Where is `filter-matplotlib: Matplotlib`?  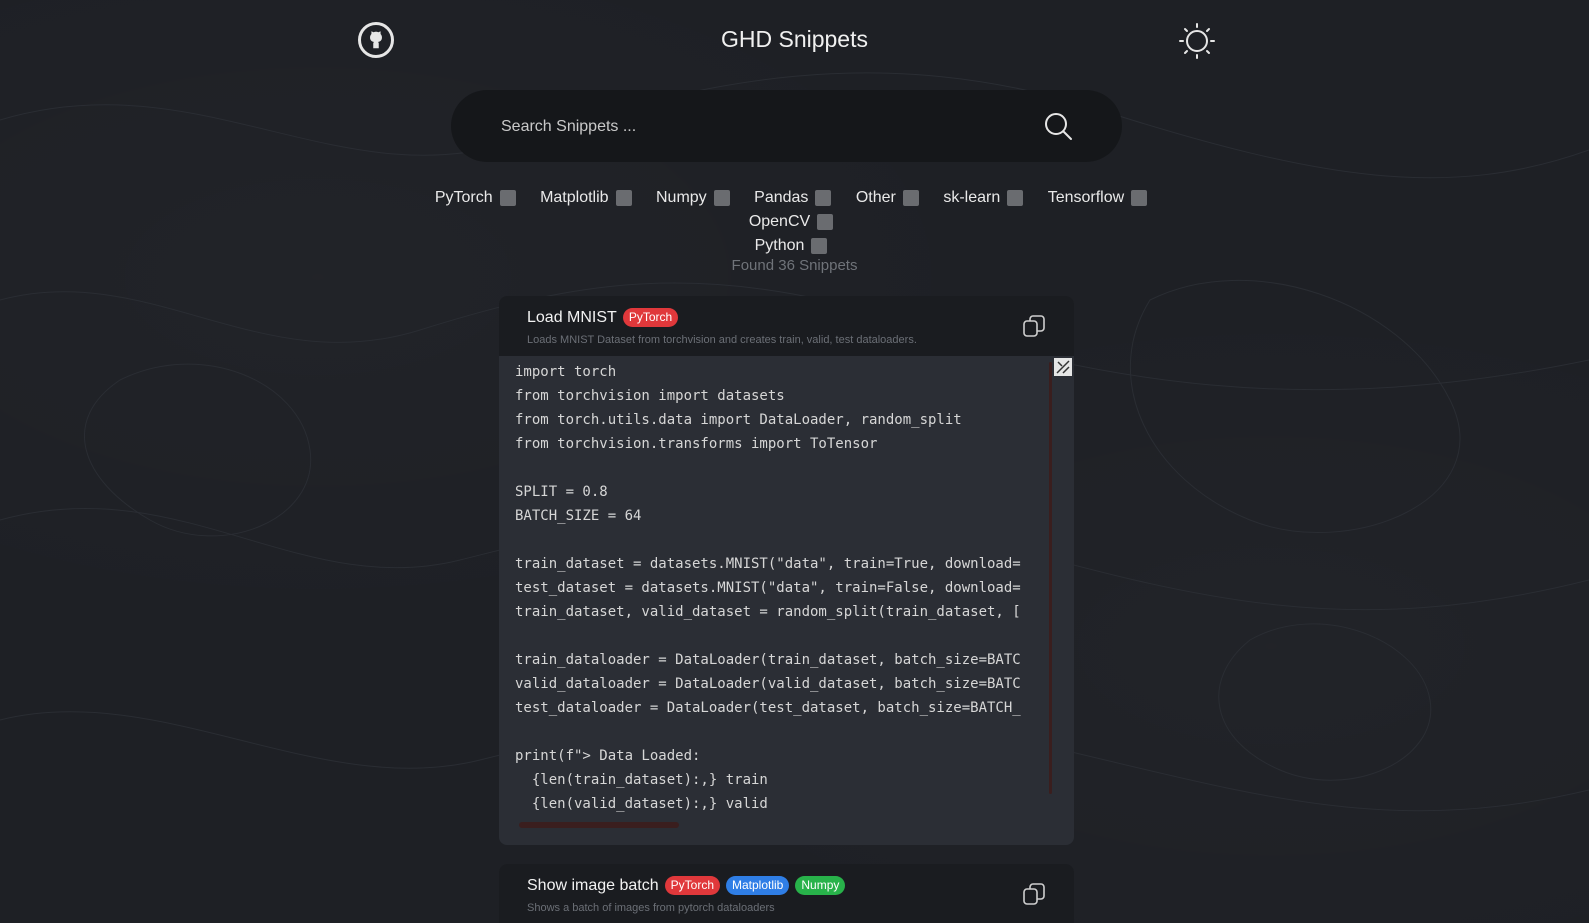
filter-matplotlib: Matplotlib is located at coordinates (586, 198).